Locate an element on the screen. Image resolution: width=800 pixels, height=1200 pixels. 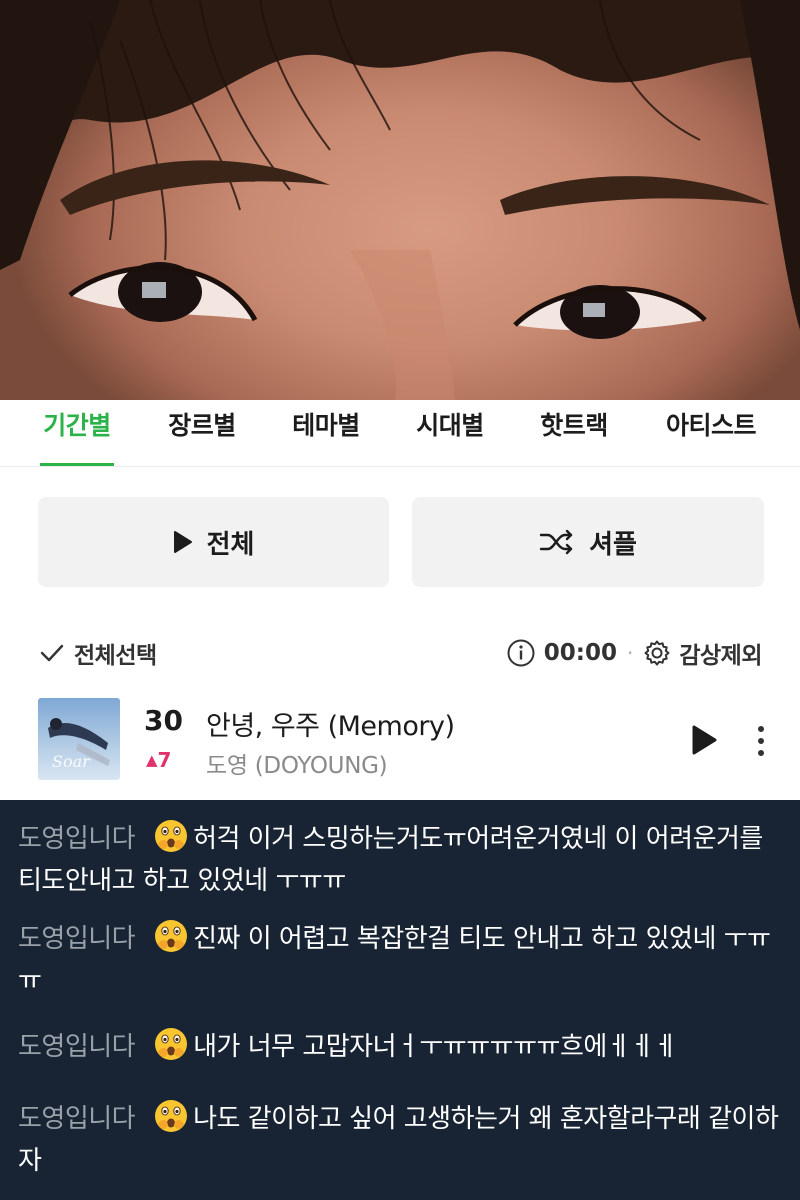
chat-text: 내가 너무 고맙자너ㅓㅜㅠㅠㅠㅠㅠ흐에ㅔㅔㅔ is located at coordinates (435, 1047).